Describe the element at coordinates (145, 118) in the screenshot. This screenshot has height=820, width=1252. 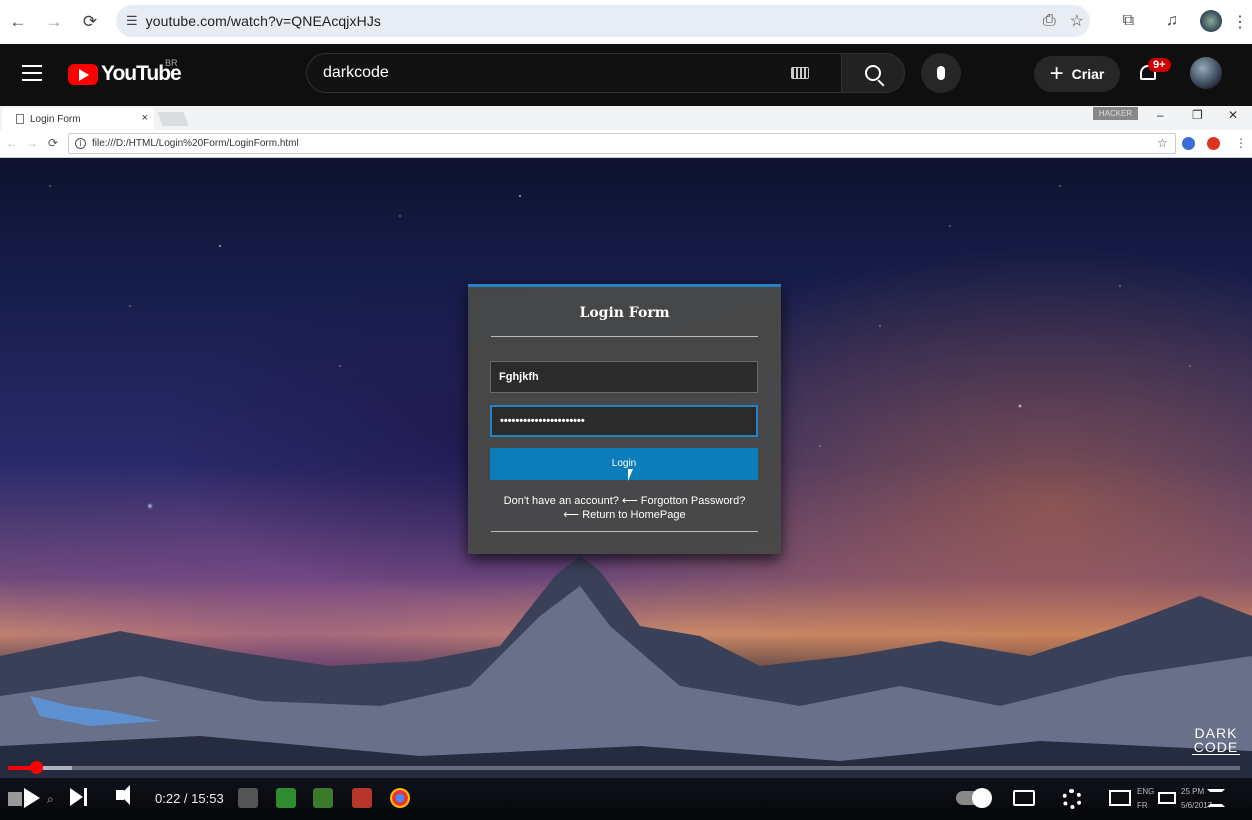
I see `close-tab-icon: ×` at that location.